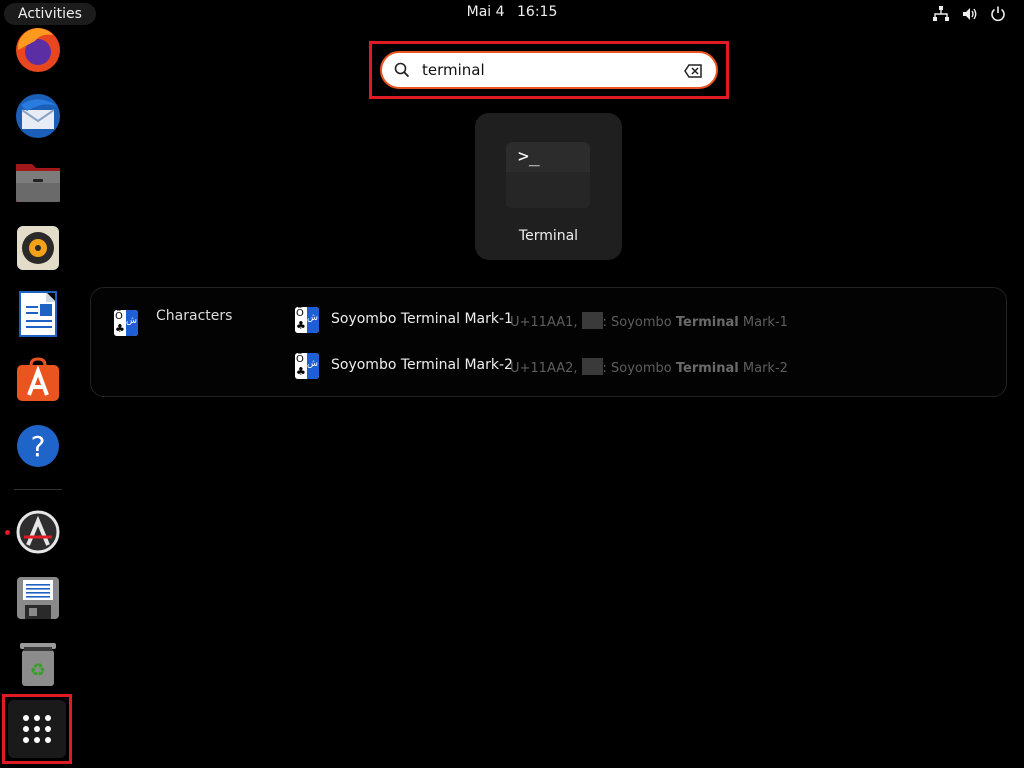 This screenshot has width=1024, height=768. Describe the element at coordinates (402, 70) in the screenshot. I see `search-icon` at that location.